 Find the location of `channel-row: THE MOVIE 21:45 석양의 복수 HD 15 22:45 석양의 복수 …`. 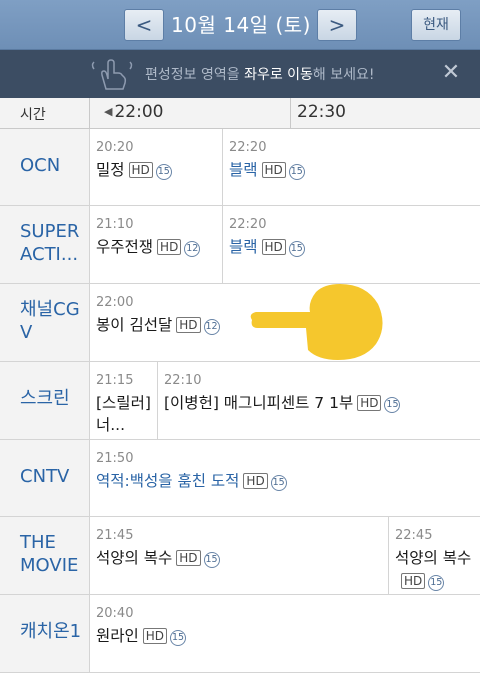

channel-row: THE MOVIE 21:45 석양의 복수 HD 15 22:45 석양의 복수 … is located at coordinates (240, 556).